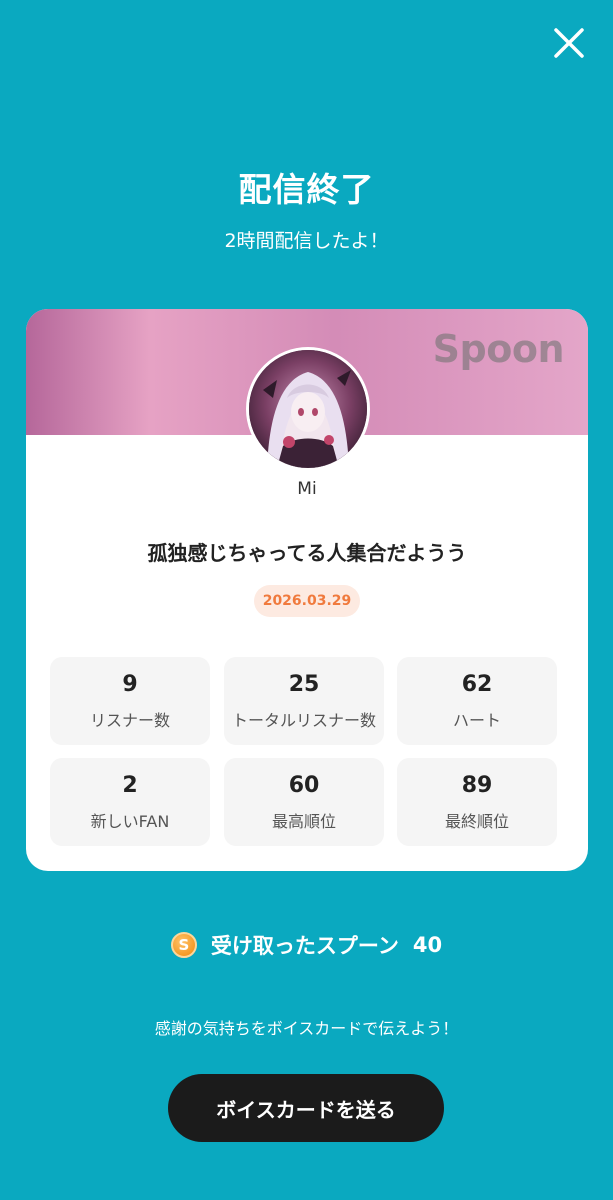 Image resolution: width=613 pixels, height=1200 pixels. I want to click on stat-label: 新しいFAN, so click(130, 821).